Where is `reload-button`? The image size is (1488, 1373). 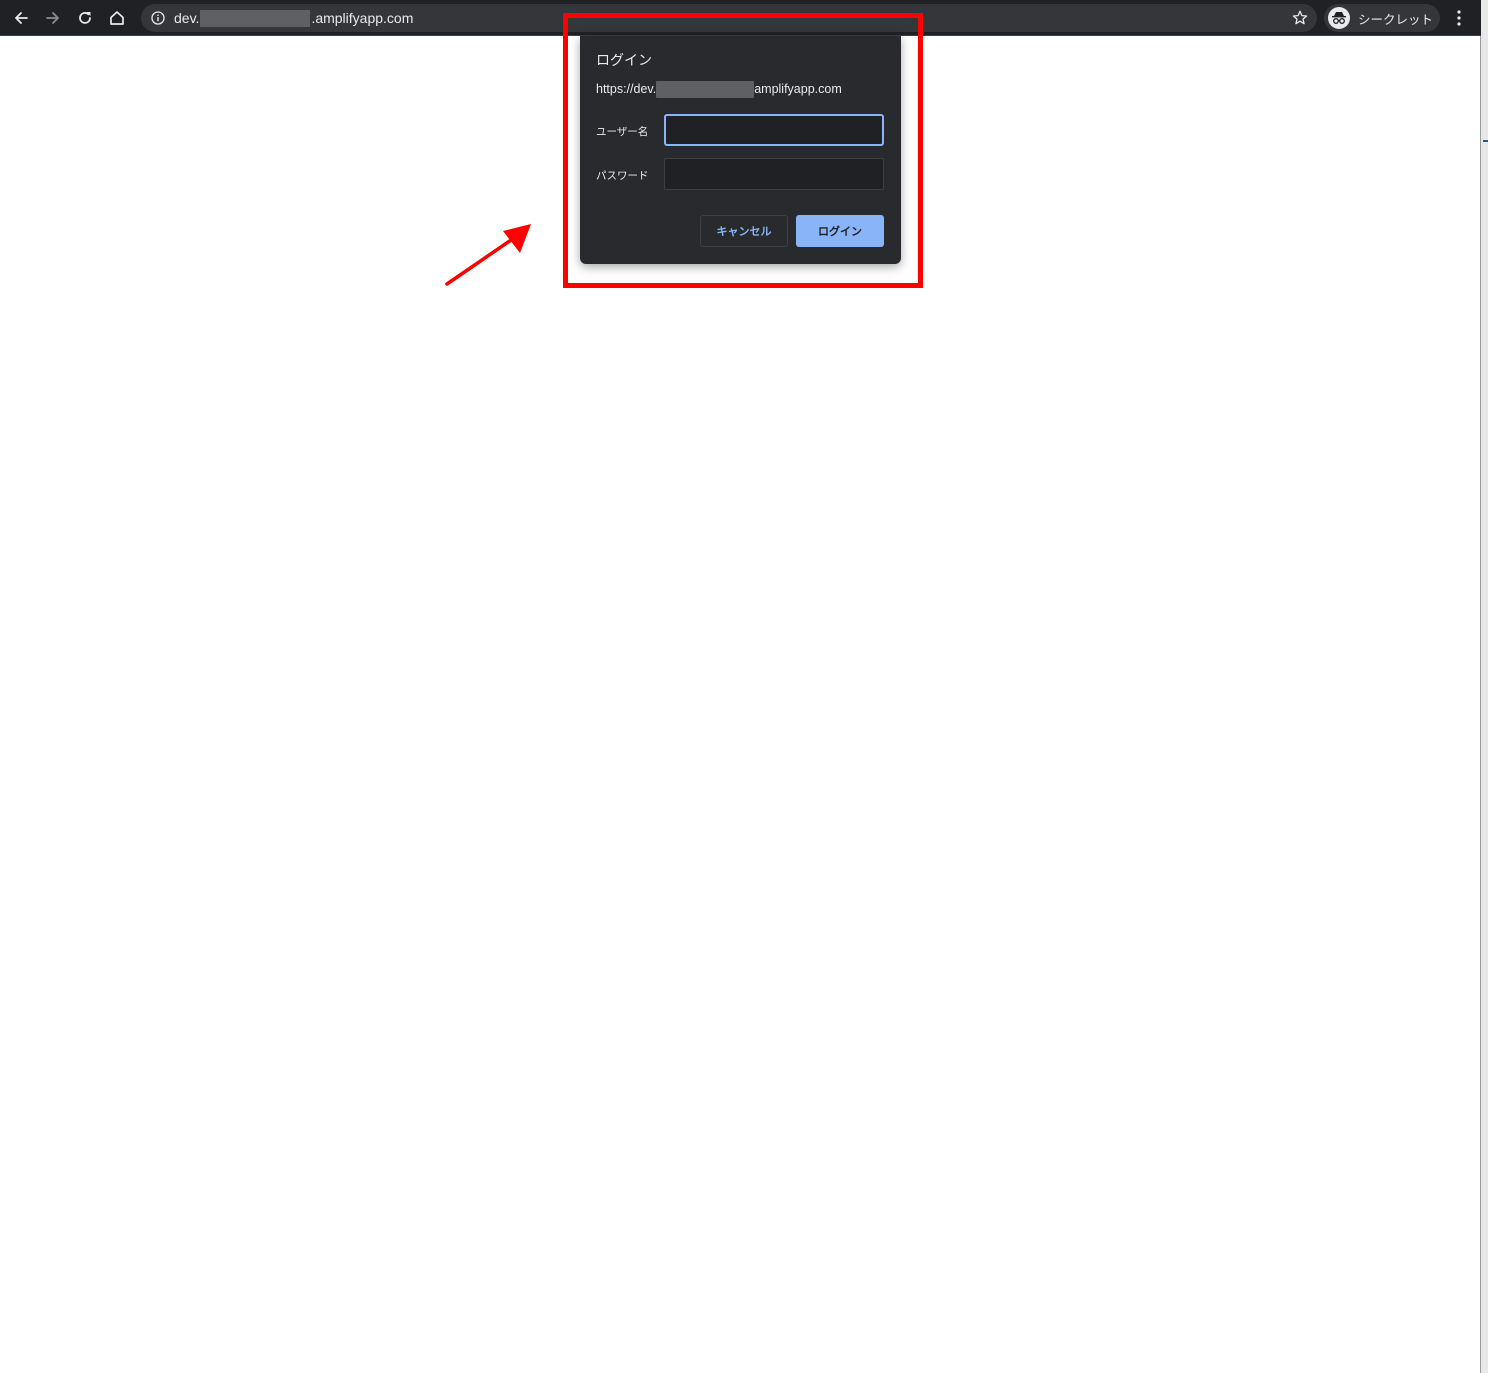 reload-button is located at coordinates (85, 18).